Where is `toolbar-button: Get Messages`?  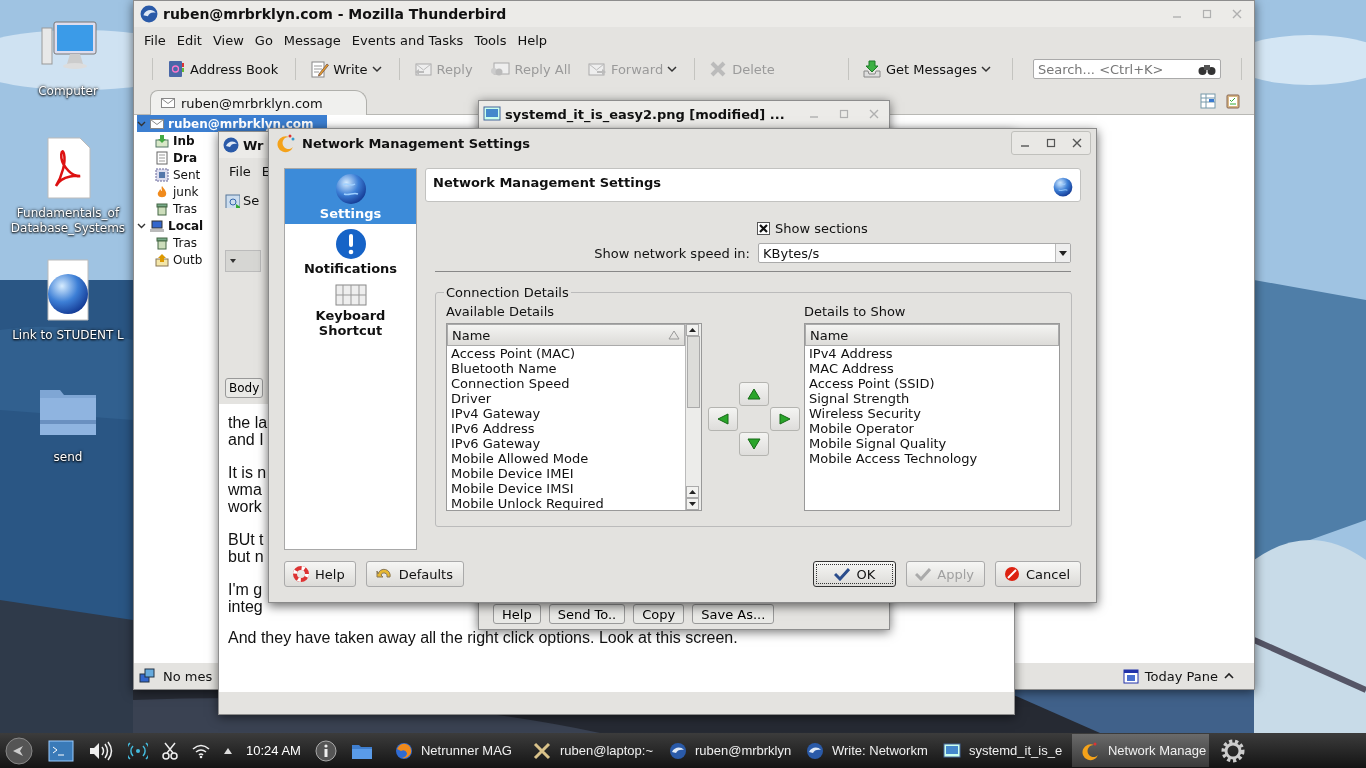 toolbar-button: Get Messages is located at coordinates (926, 69).